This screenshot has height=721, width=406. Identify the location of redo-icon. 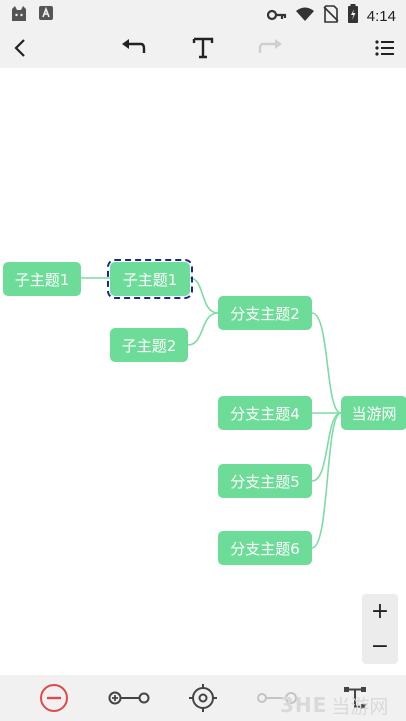
(270, 46).